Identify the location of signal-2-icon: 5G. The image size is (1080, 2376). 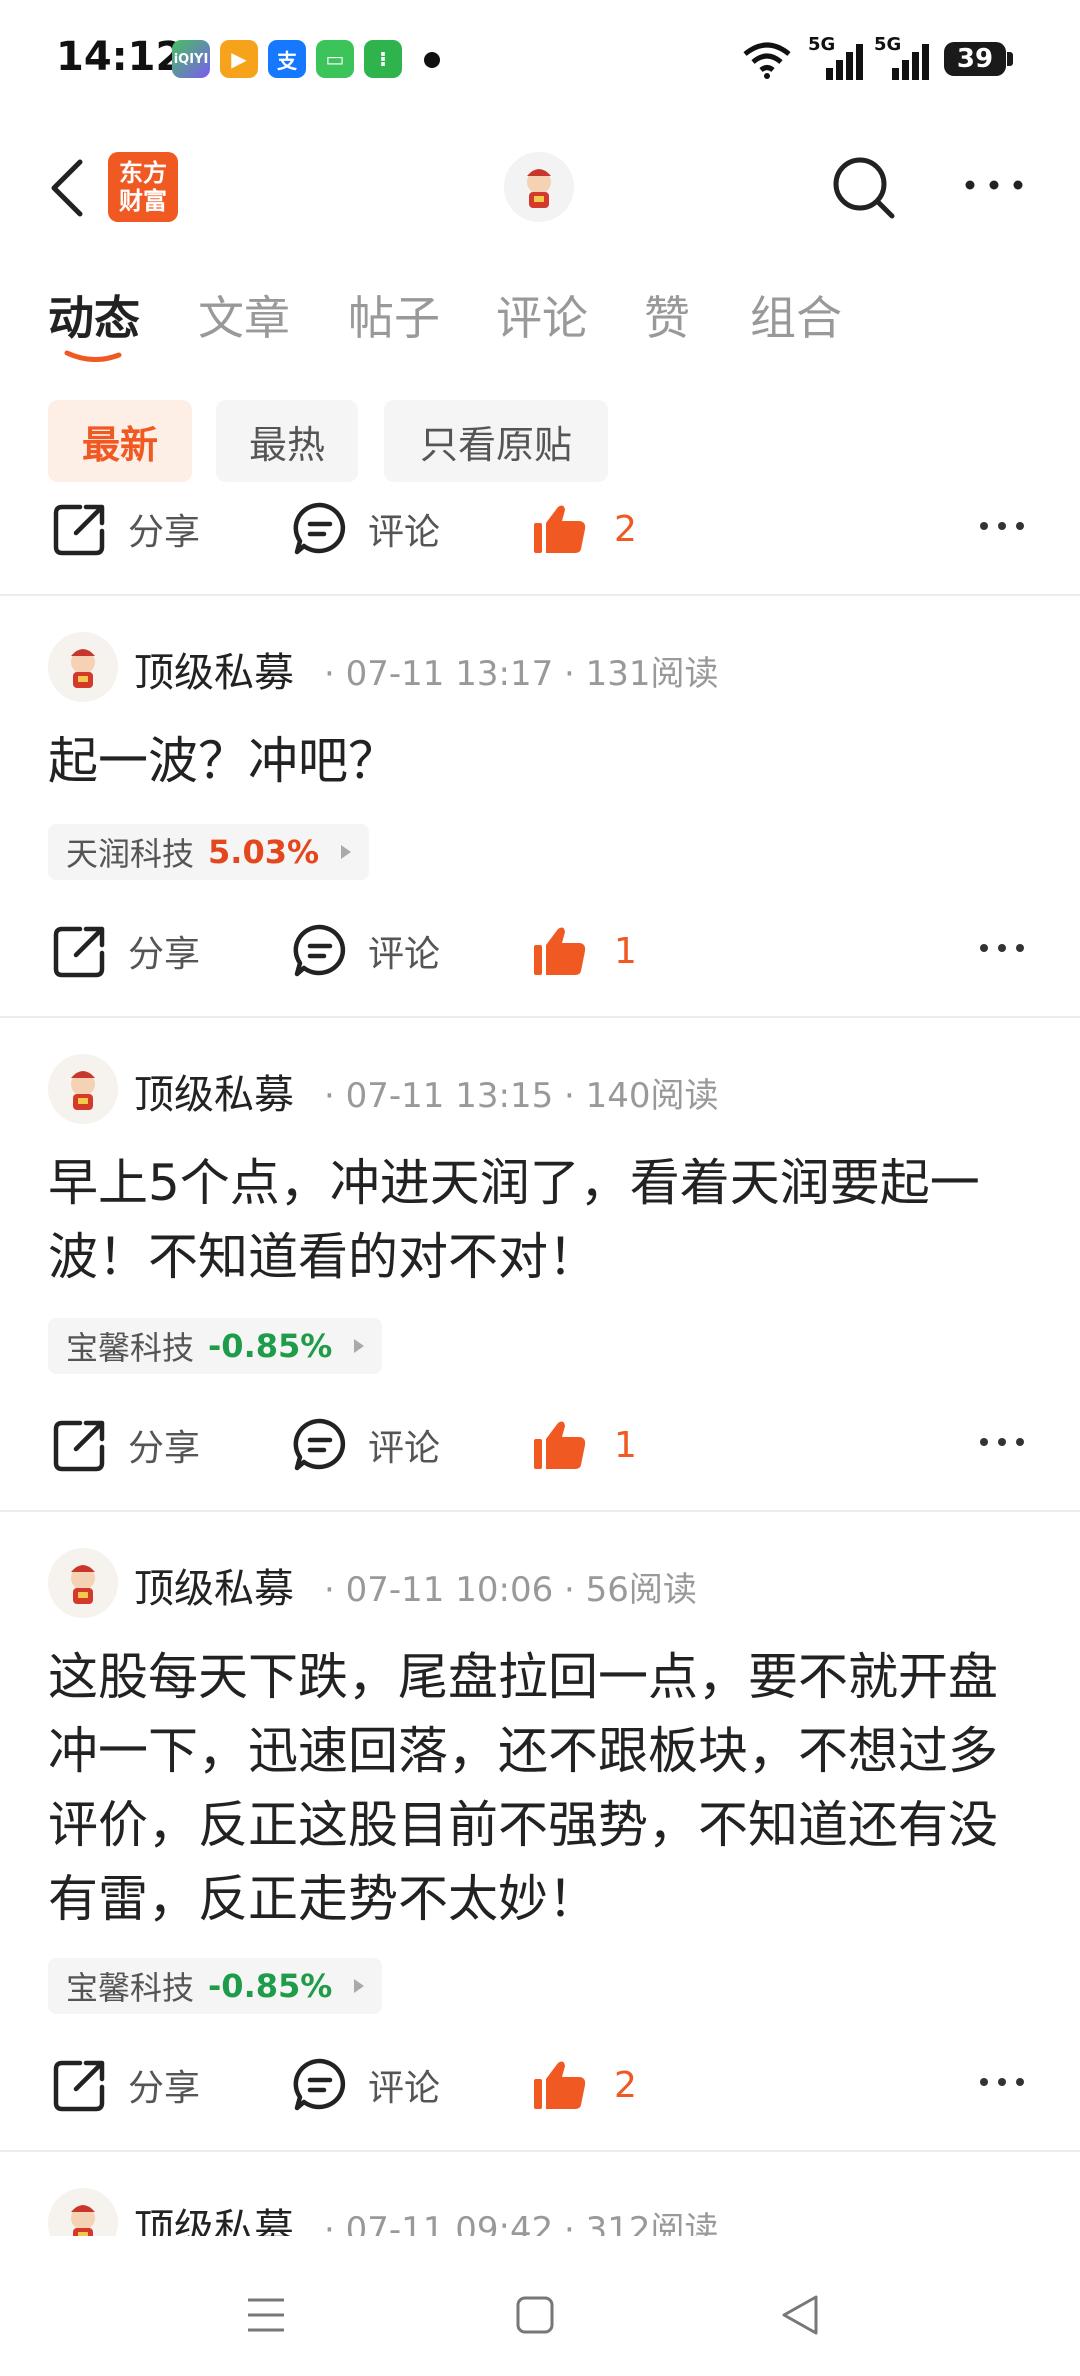
(902, 57).